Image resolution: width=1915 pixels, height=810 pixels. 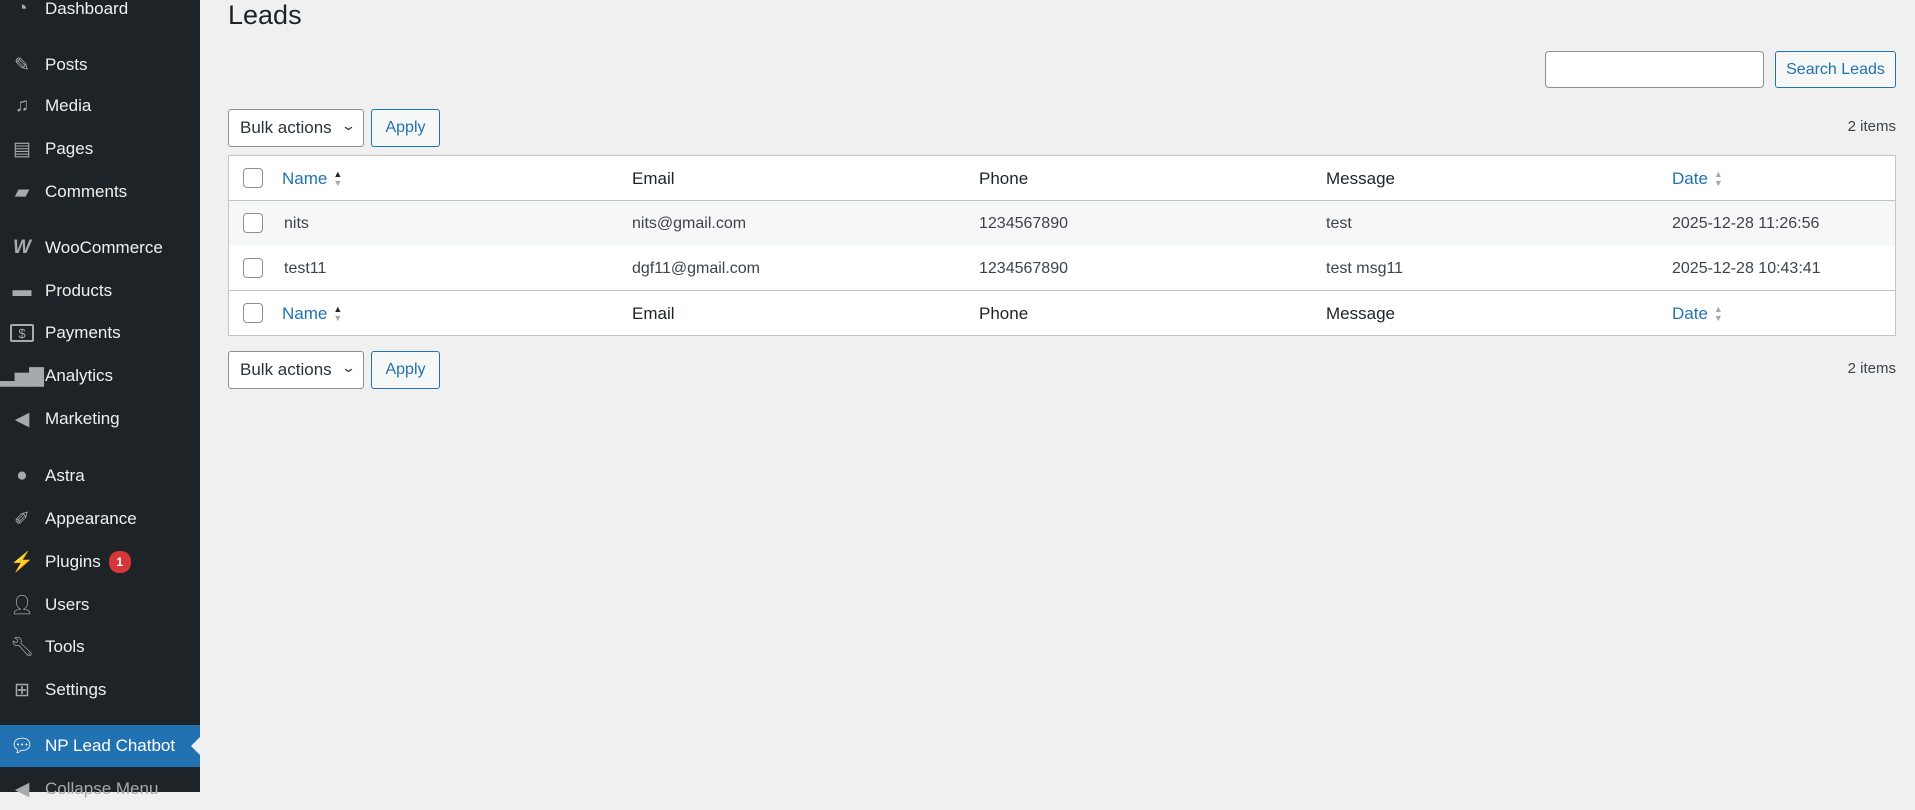 What do you see at coordinates (79, 290) in the screenshot?
I see `sidebar-item-label: Products` at bounding box center [79, 290].